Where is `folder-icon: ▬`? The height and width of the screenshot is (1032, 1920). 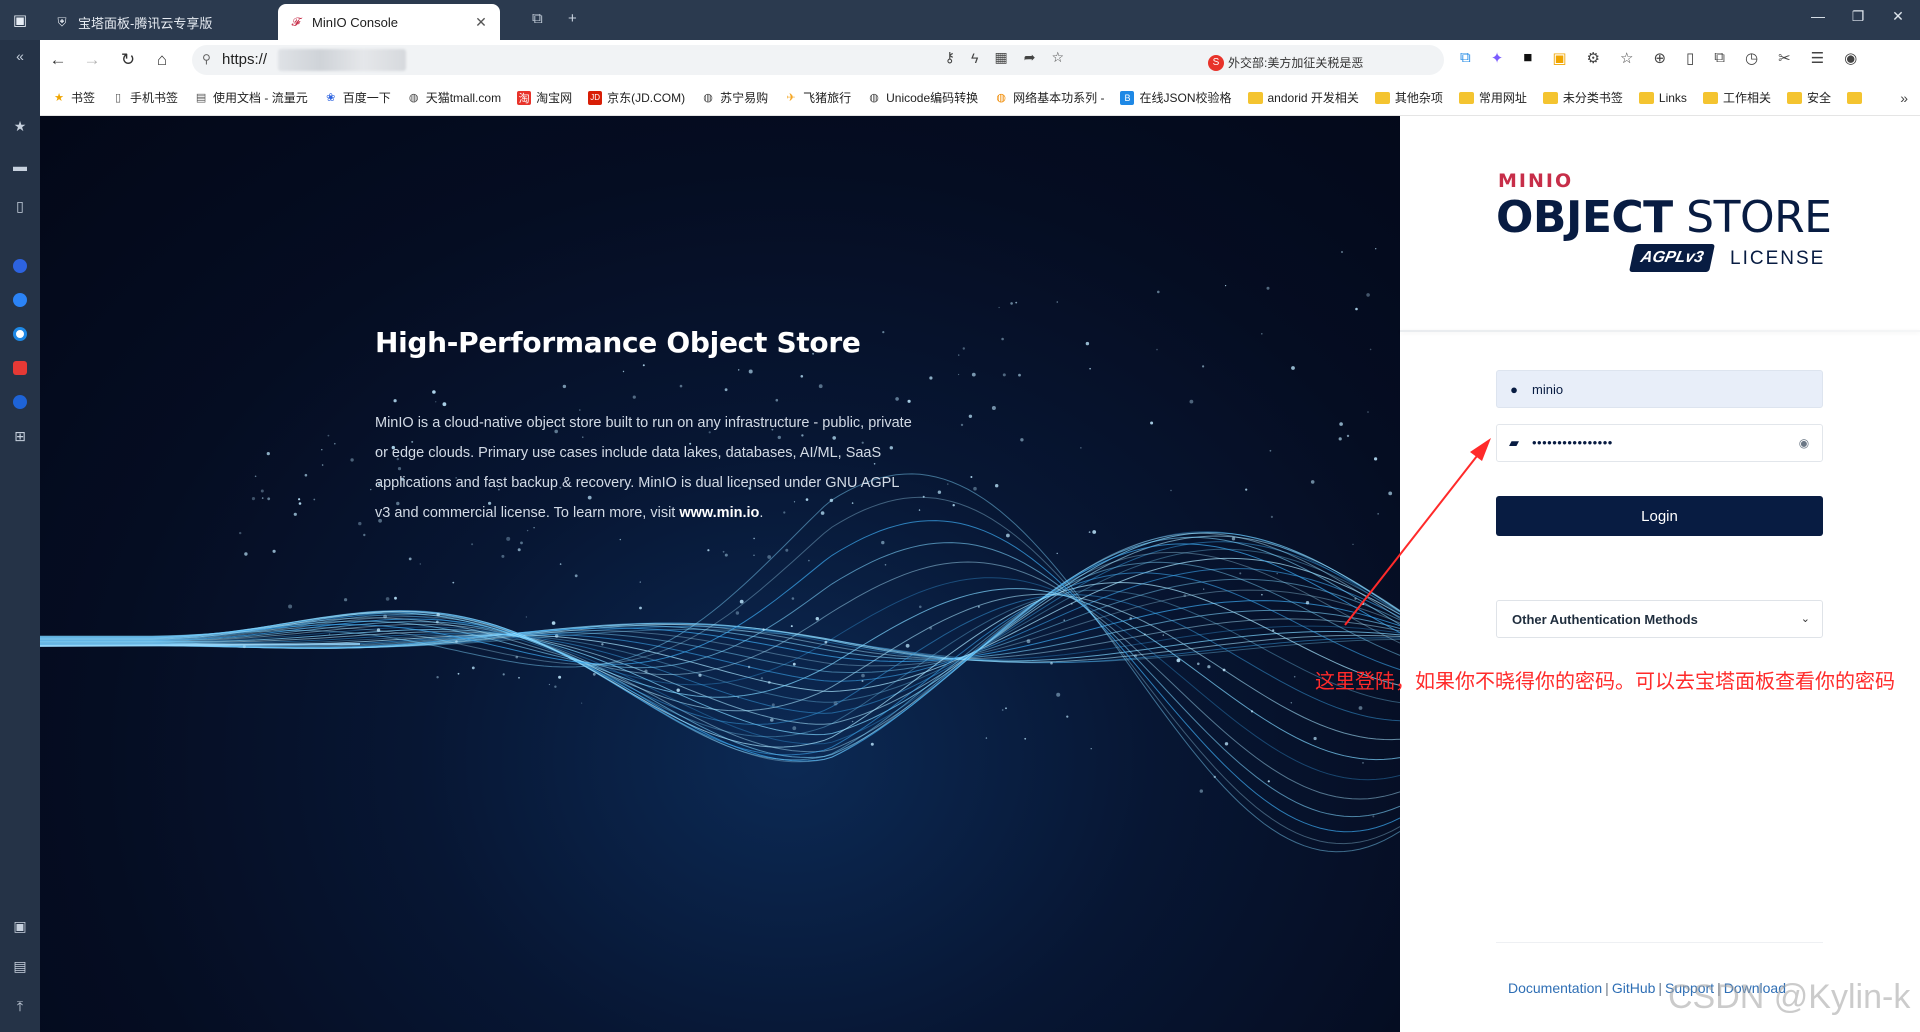 folder-icon: ▬ is located at coordinates (20, 166).